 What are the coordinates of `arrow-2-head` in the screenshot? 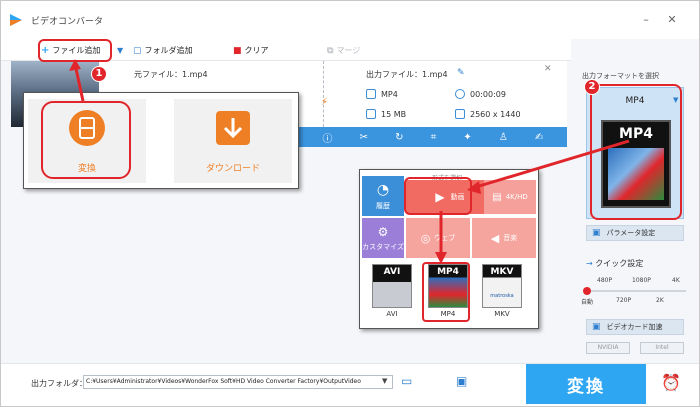 It's located at (474, 187).